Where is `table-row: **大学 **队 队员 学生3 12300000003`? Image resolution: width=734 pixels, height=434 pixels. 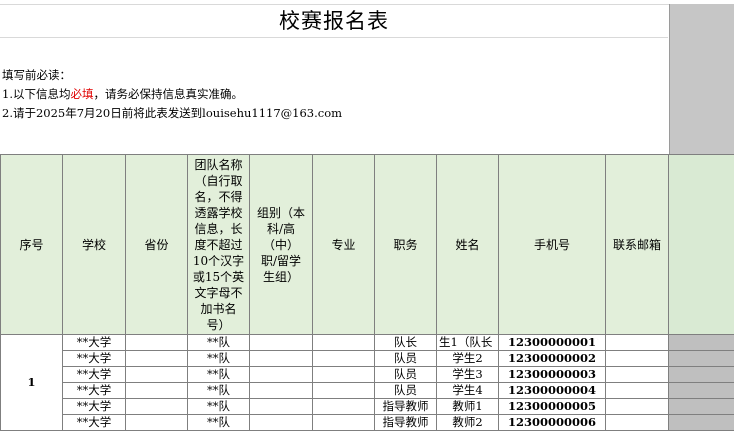 table-row: **大学 **队 队员 学生3 12300000003 is located at coordinates (367, 374).